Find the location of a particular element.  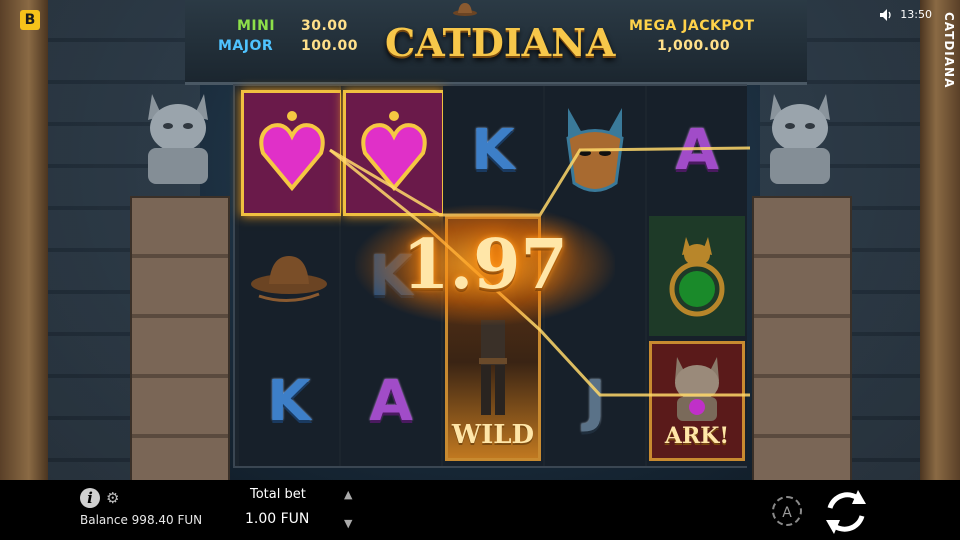

mega-jackpot-value: 1,000.00 is located at coordinates (694, 46).